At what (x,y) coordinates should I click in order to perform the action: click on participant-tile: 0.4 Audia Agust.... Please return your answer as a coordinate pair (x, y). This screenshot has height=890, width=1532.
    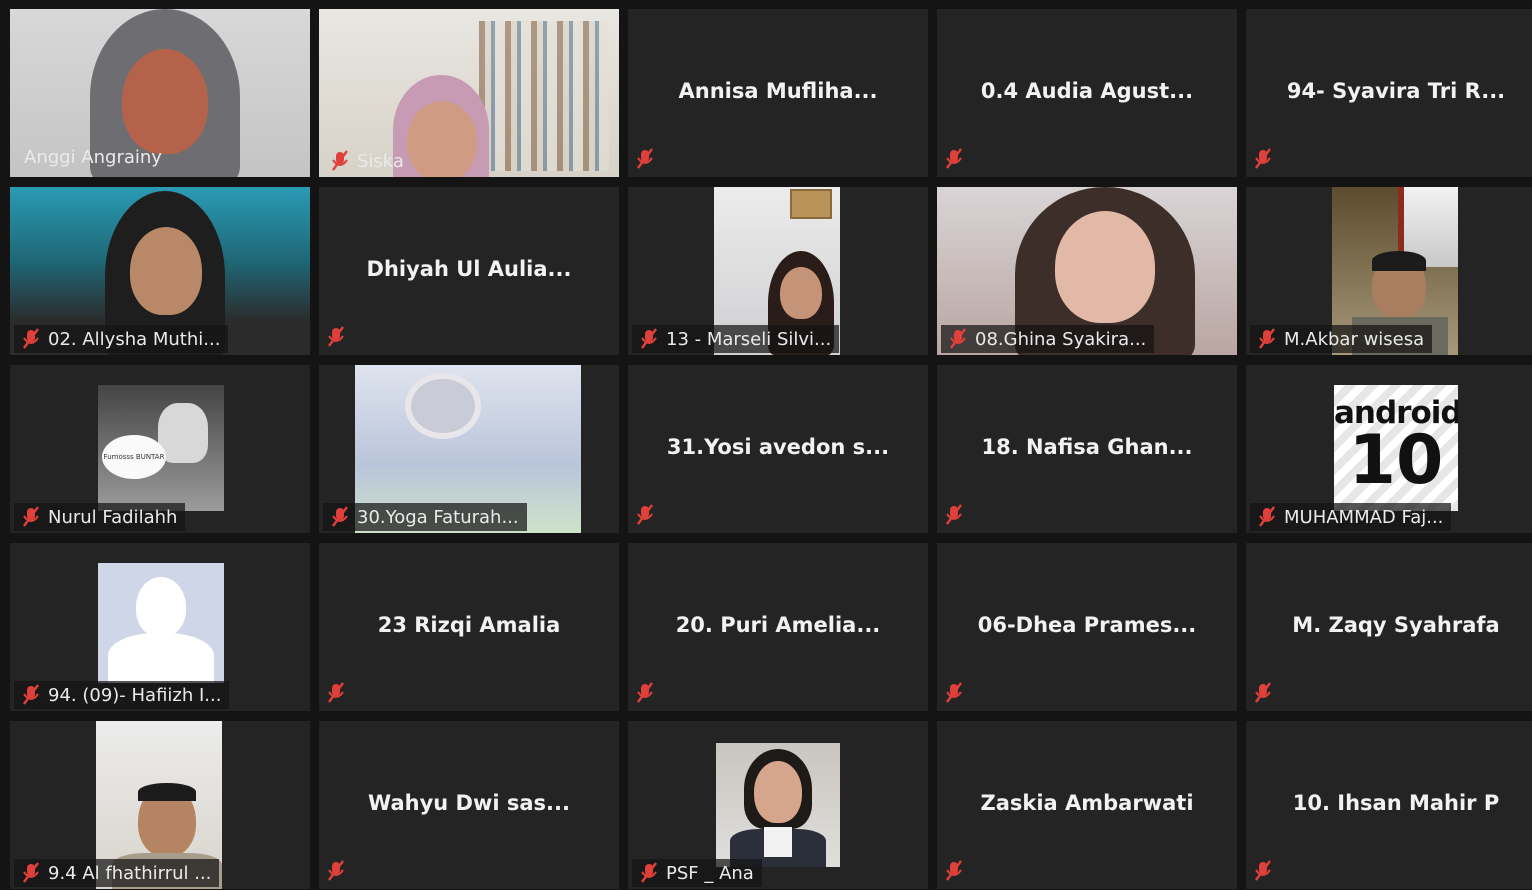
    Looking at the image, I should click on (1087, 93).